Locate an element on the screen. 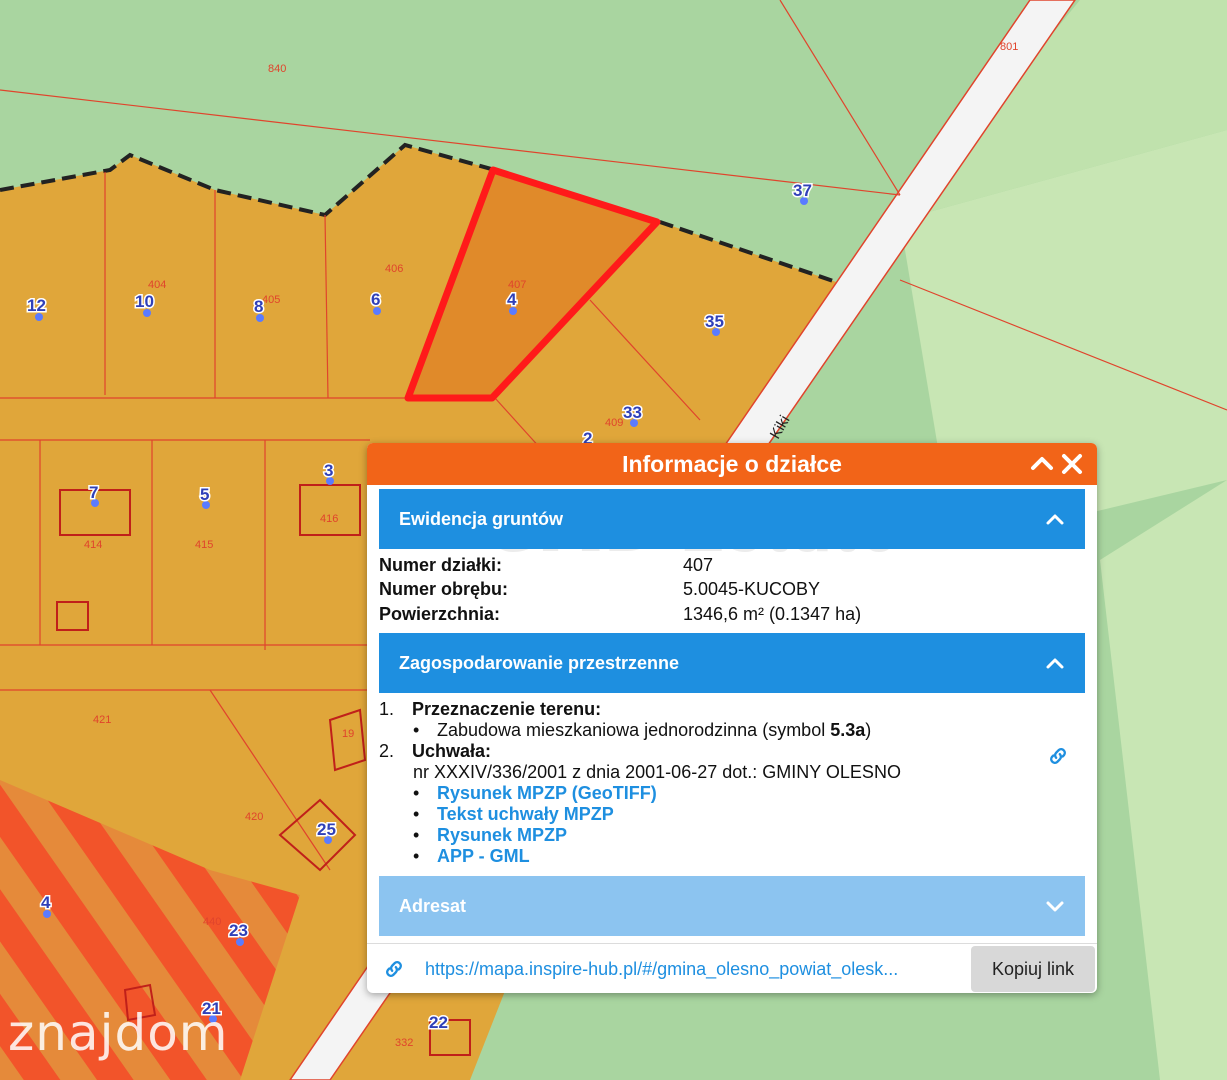 This screenshot has width=1227, height=1080. kv-label: Numer działki: is located at coordinates (441, 565).